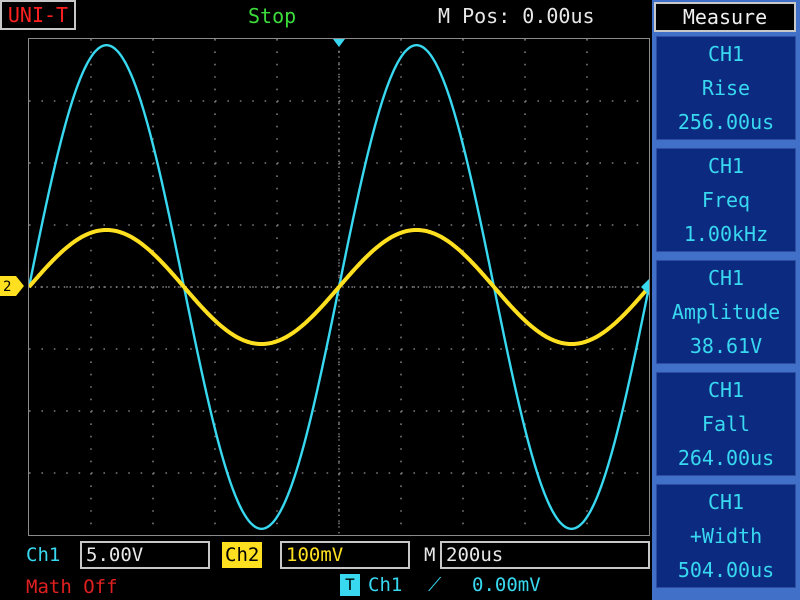  What do you see at coordinates (43, 555) in the screenshot?
I see `ch1-label: Ch1` at bounding box center [43, 555].